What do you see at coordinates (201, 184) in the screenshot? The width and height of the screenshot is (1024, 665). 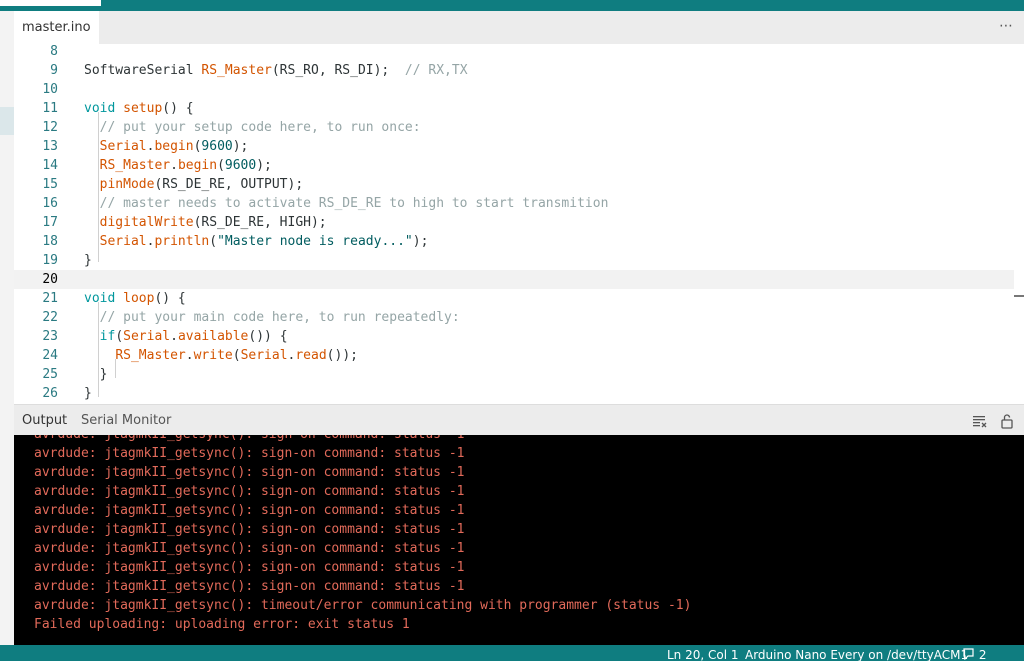 I see `code-text: pinMode(RS_DE_RE, OUTPUT);` at bounding box center [201, 184].